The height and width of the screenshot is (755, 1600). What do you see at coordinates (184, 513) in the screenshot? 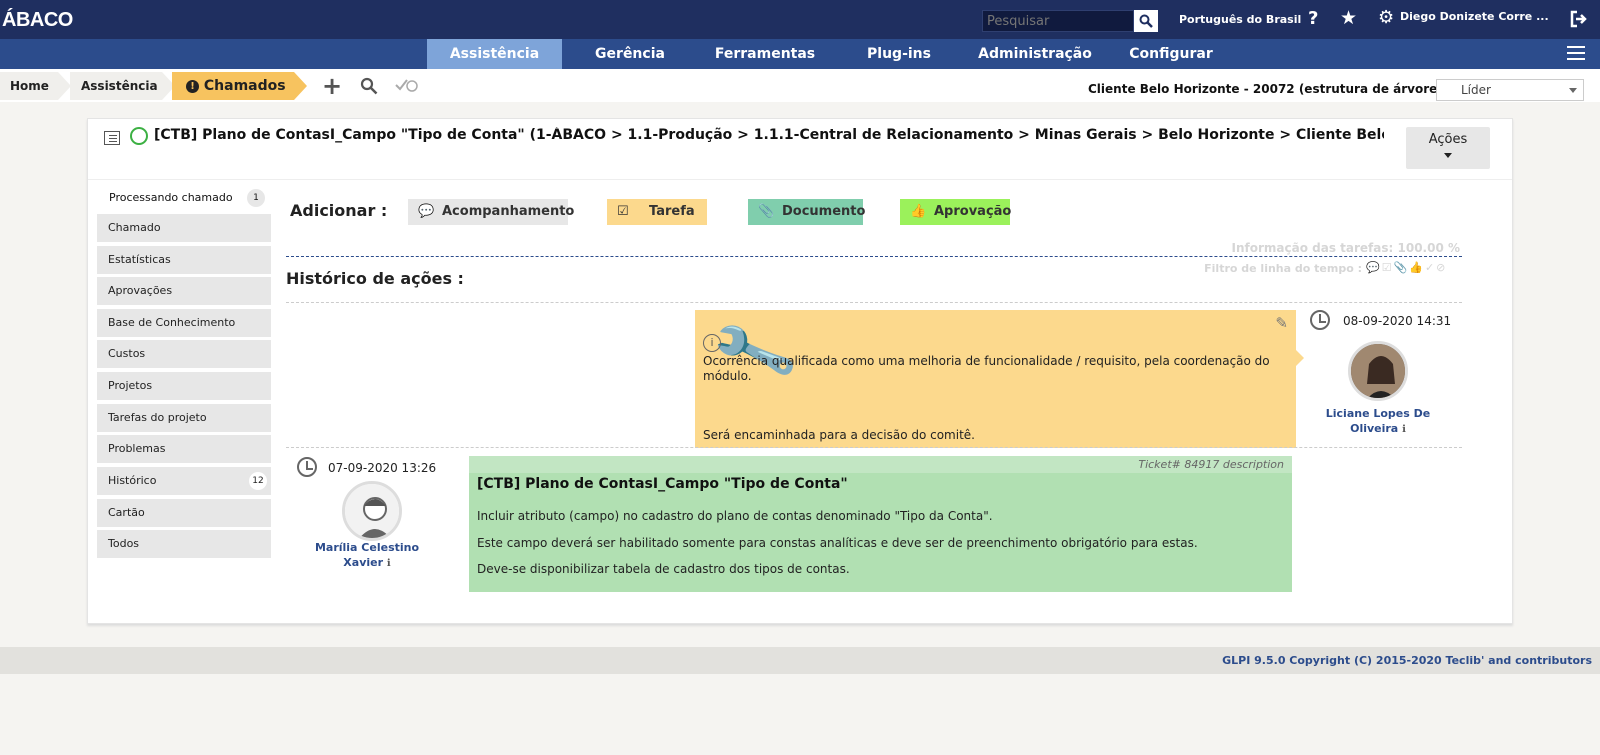
I see `tab-cartao: Cartão` at bounding box center [184, 513].